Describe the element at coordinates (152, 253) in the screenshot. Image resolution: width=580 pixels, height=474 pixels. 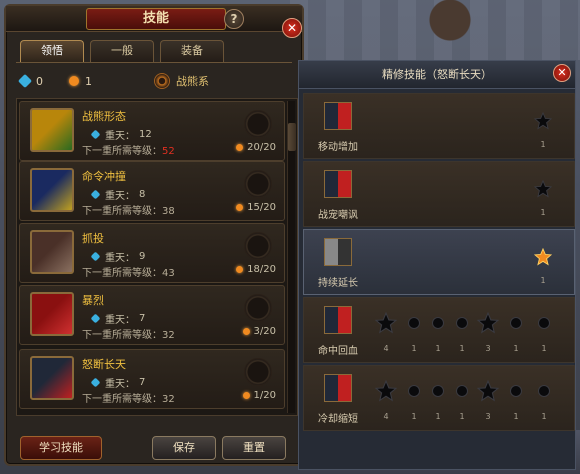
I see `skill-item: 抓投 重天： 9 下一重所需等级：43 18/20` at that location.